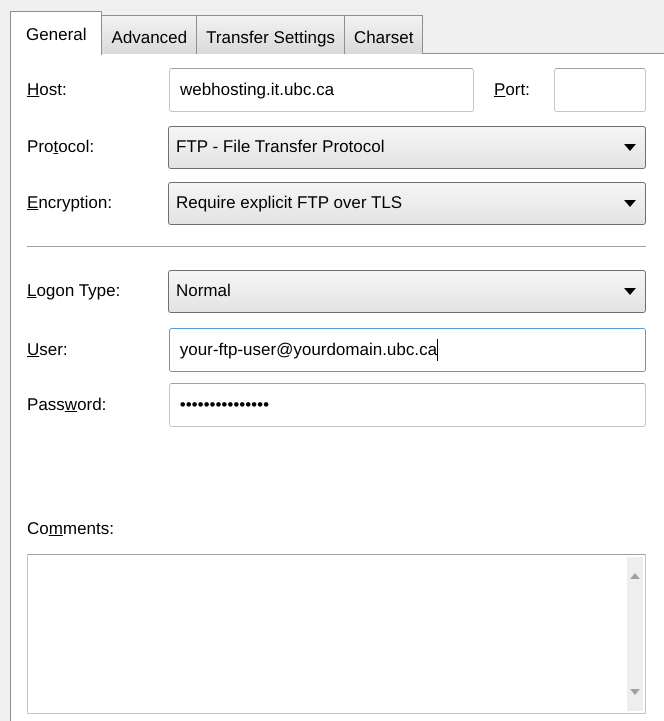  What do you see at coordinates (600, 90) in the screenshot?
I see `input-field` at bounding box center [600, 90].